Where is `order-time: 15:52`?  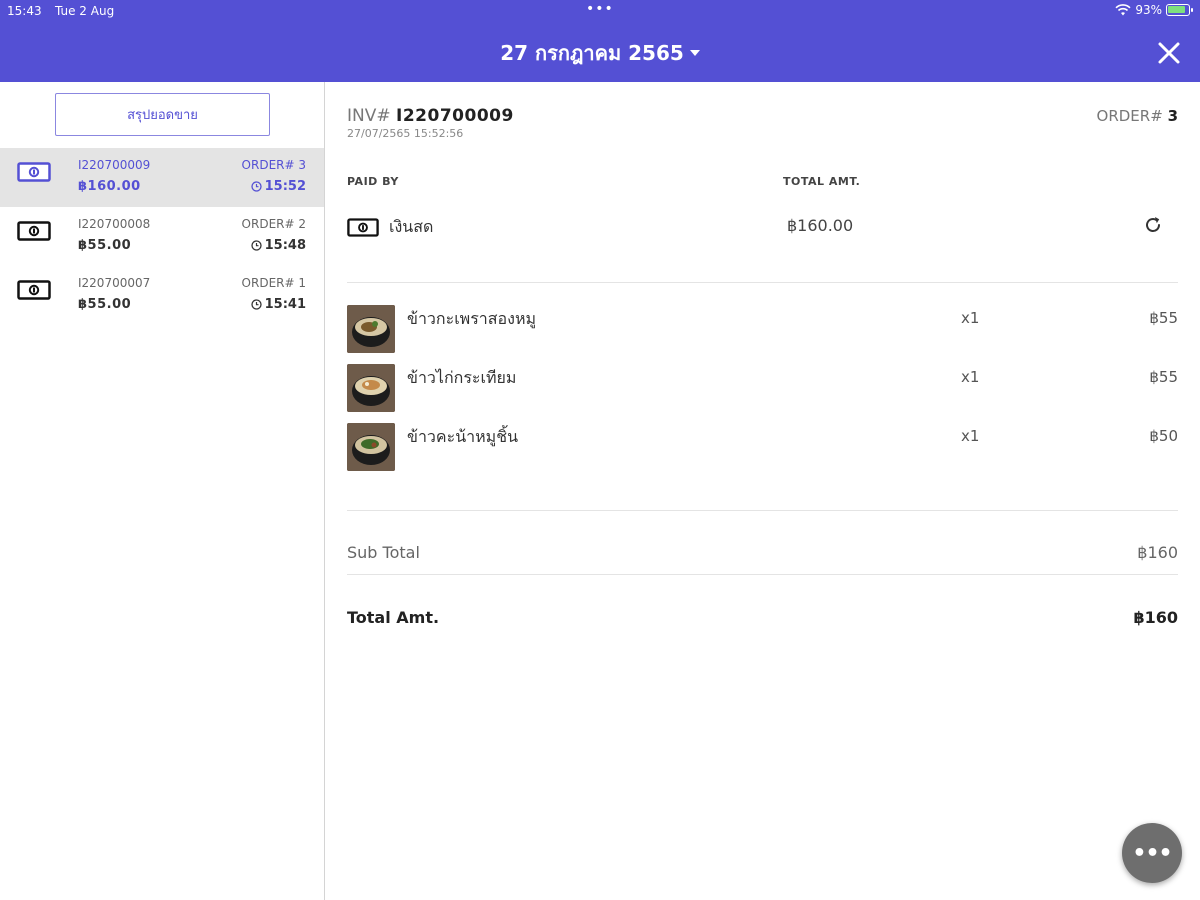 order-time: 15:52 is located at coordinates (278, 186).